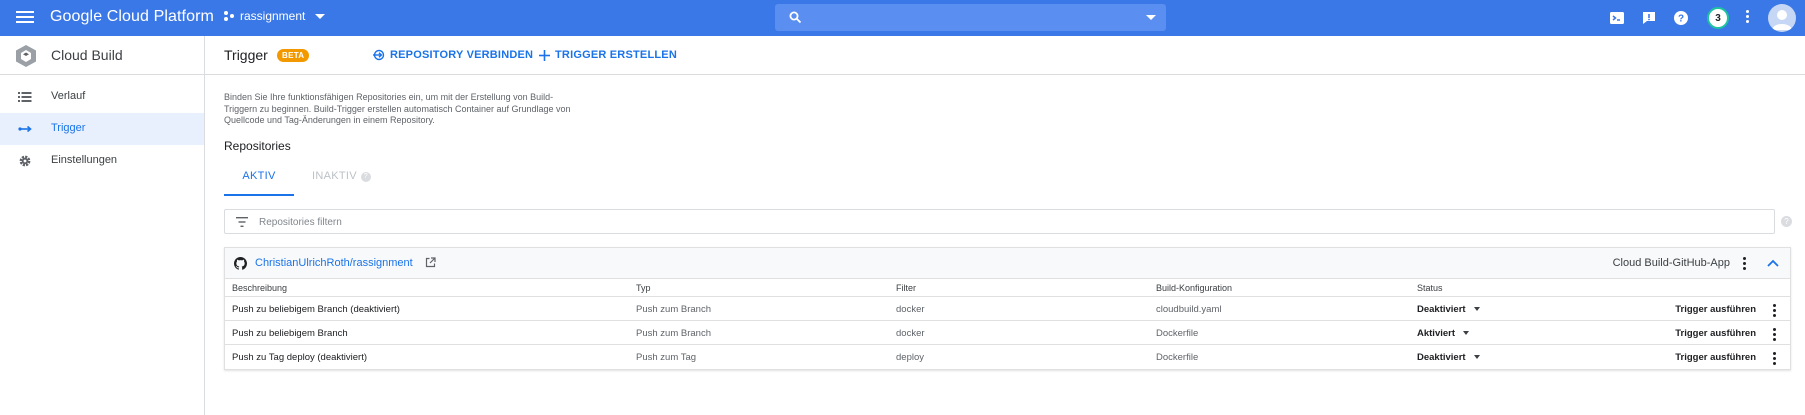  I want to click on sidebar-item-einstellungen: Einstellungen, so click(102, 161).